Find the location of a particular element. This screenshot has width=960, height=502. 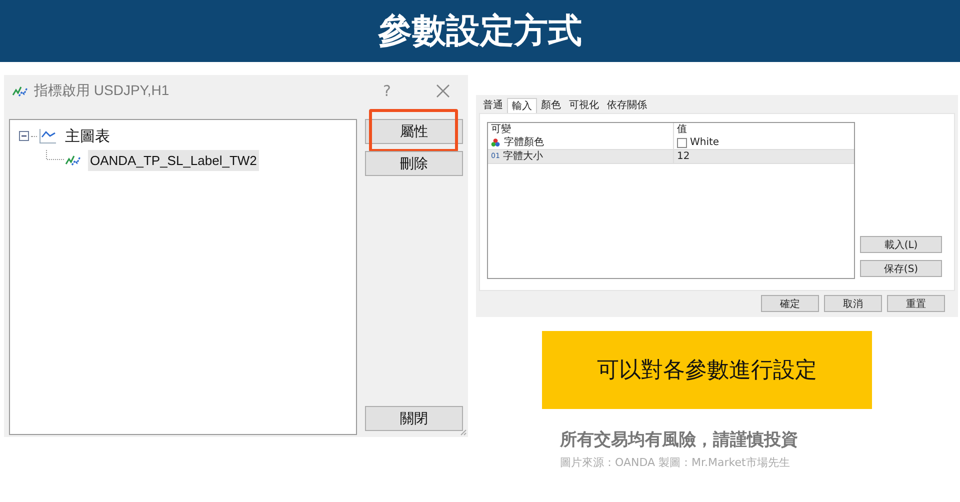

resize-grip is located at coordinates (463, 432).